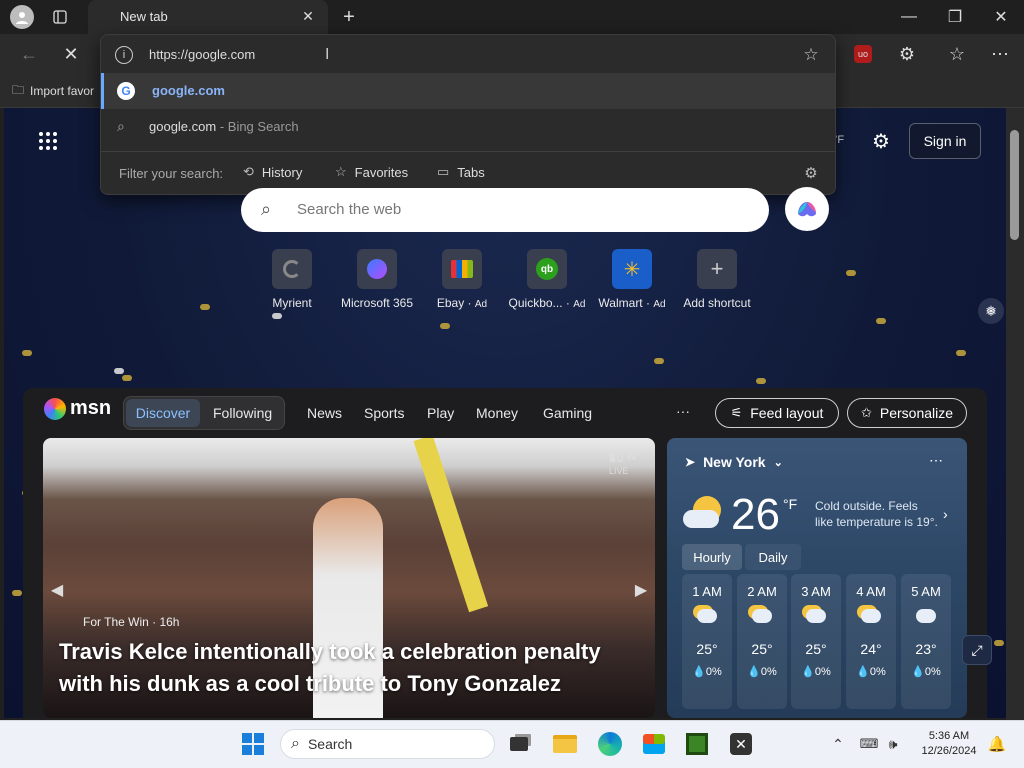  What do you see at coordinates (811, 173) in the screenshot?
I see `search-settings-icon: ⚙` at bounding box center [811, 173].